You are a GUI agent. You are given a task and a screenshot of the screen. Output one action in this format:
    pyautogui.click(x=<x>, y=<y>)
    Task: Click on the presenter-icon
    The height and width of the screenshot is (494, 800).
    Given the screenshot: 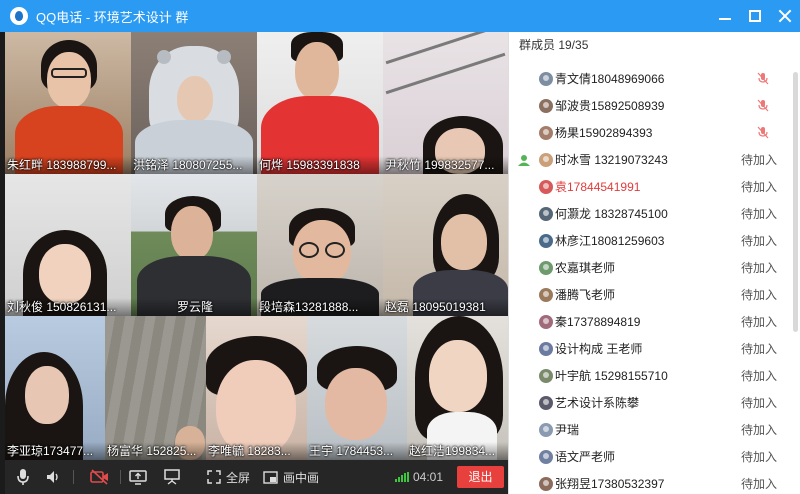 What is the action you would take?
    pyautogui.click(x=172, y=477)
    